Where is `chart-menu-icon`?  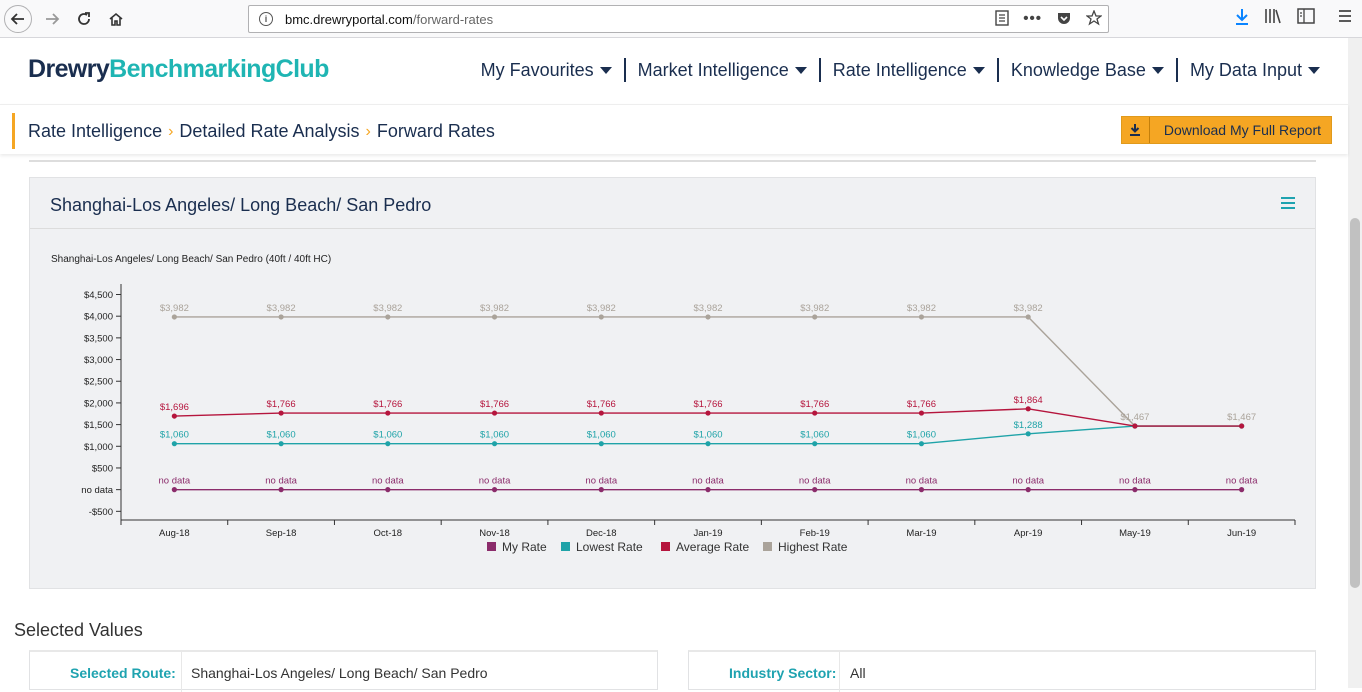
chart-menu-icon is located at coordinates (1288, 204).